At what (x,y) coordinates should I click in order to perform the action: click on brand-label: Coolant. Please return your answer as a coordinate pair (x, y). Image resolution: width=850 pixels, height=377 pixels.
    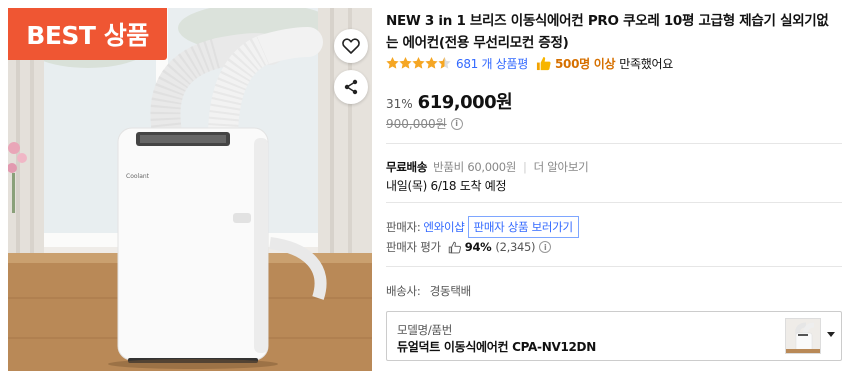
    Looking at the image, I should click on (138, 176).